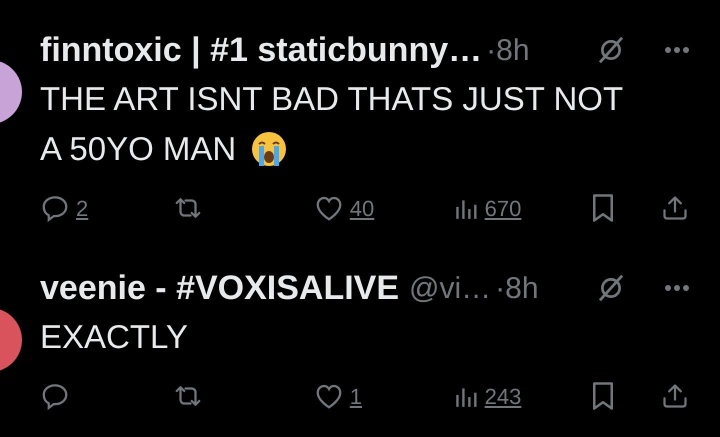  I want to click on views-count: 243, so click(503, 396).